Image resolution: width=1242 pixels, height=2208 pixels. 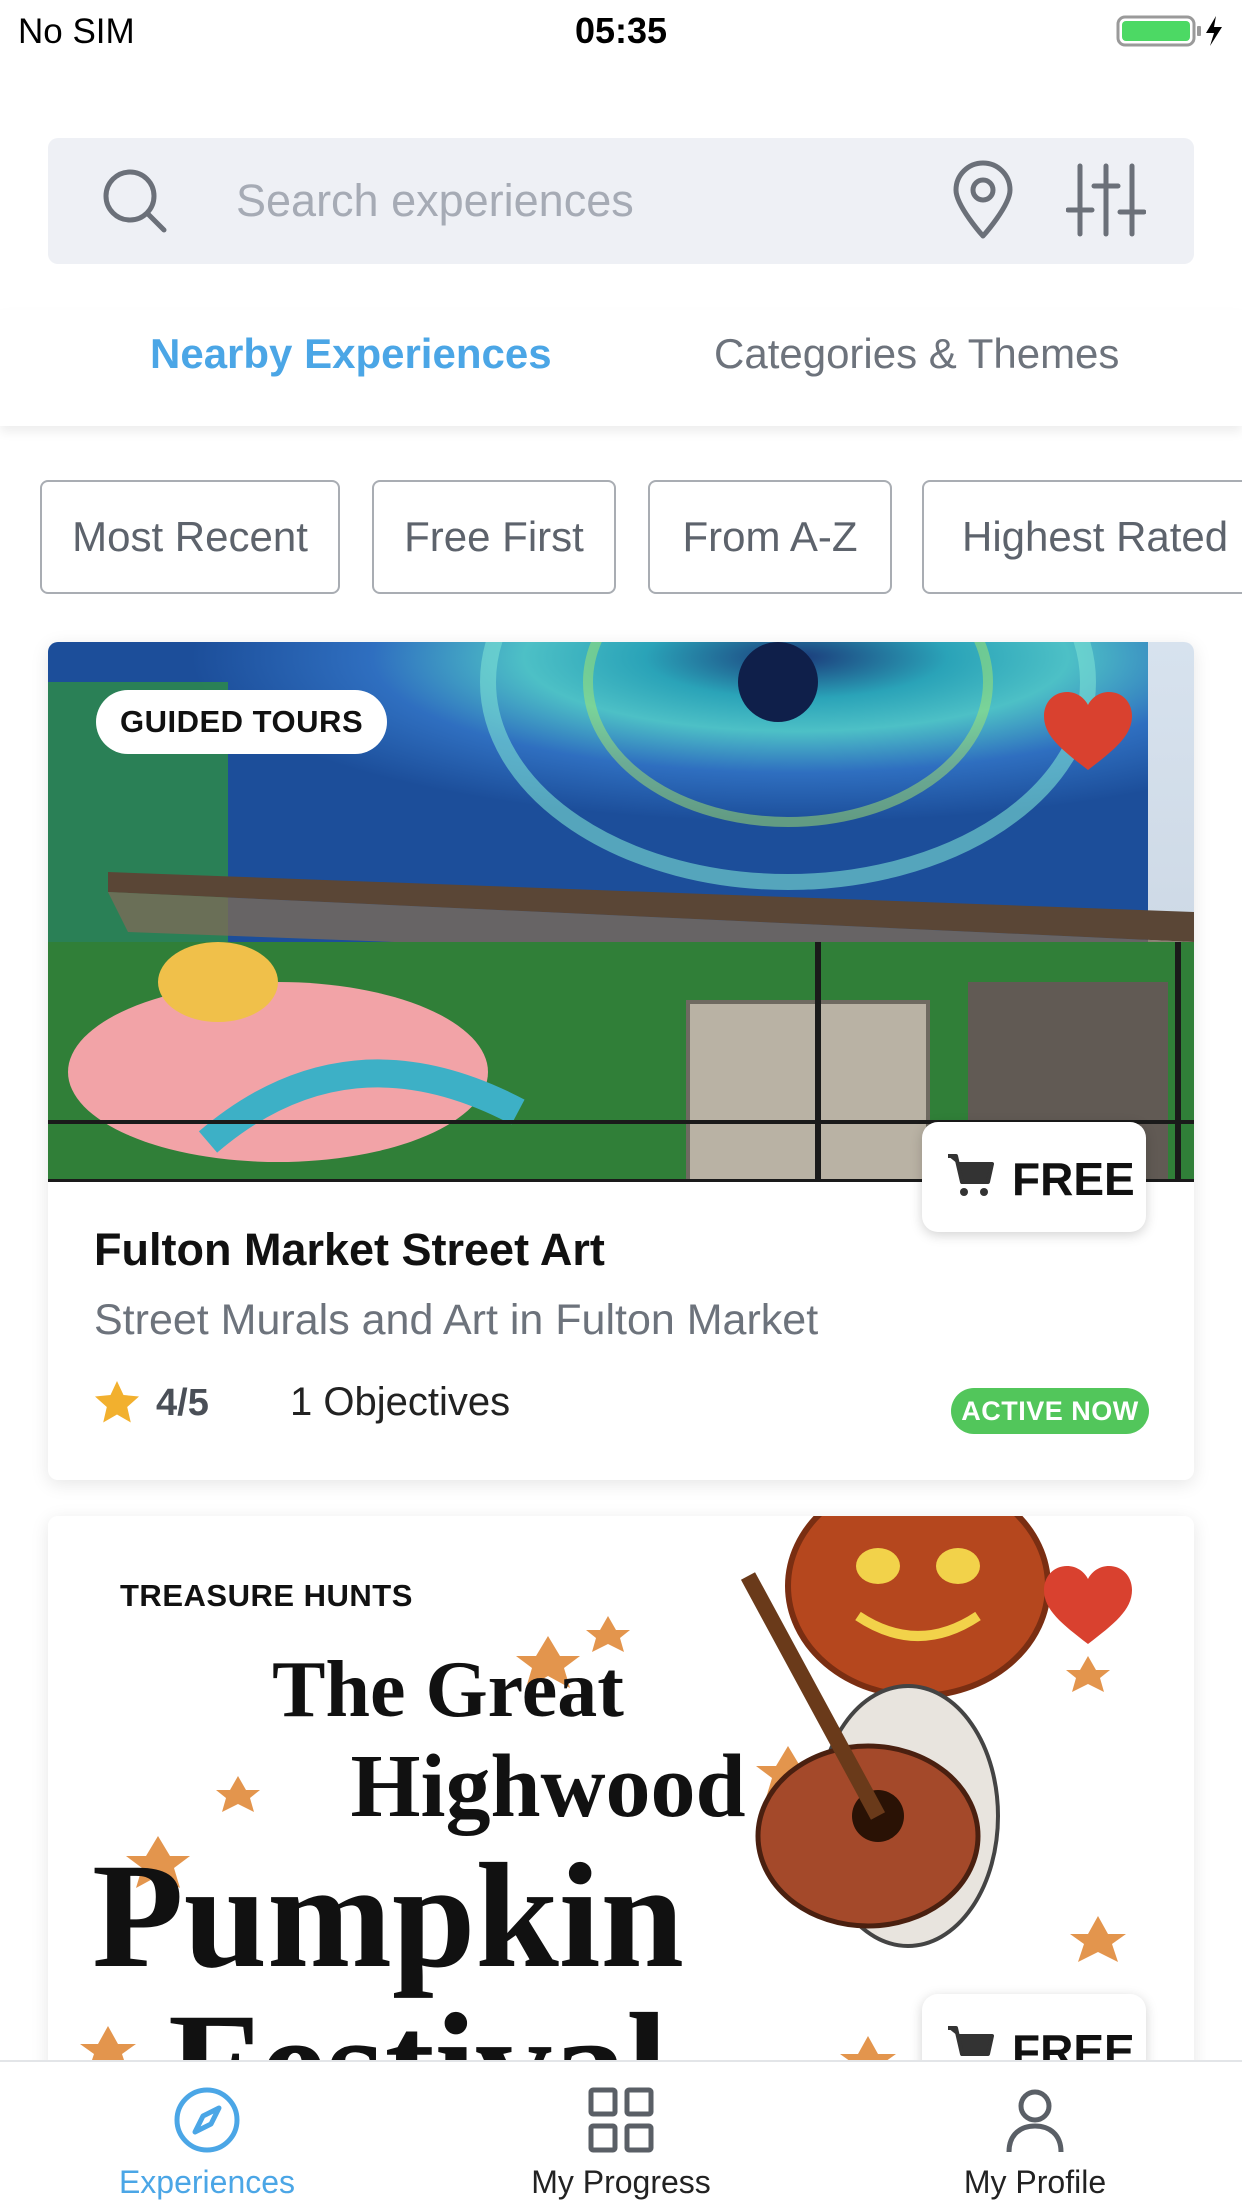 What do you see at coordinates (1035, 2182) in the screenshot?
I see `nav-my-profile-label: My Profile` at bounding box center [1035, 2182].